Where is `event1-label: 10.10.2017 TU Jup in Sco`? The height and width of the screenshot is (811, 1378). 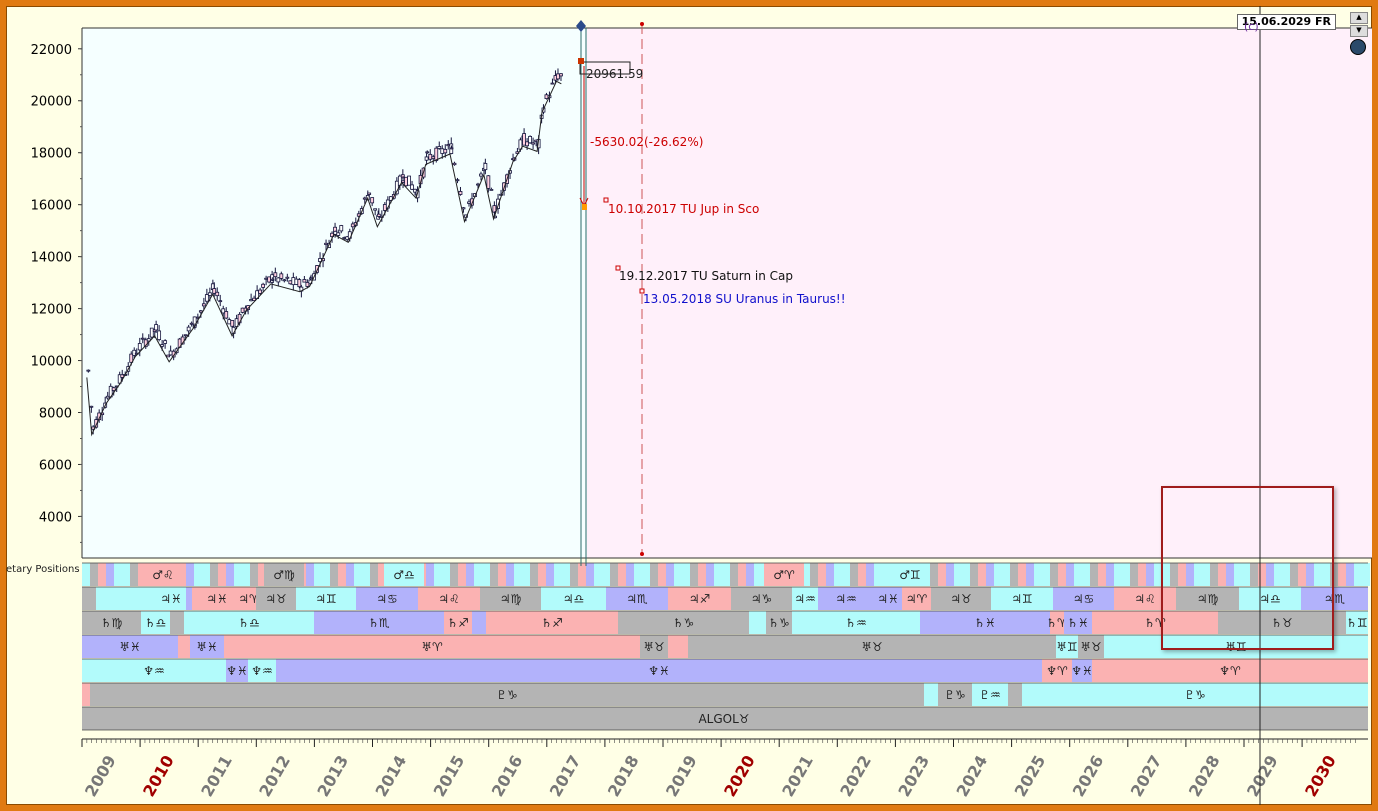
event1-label: 10.10.2017 TU Jup in Sco is located at coordinates (683, 209).